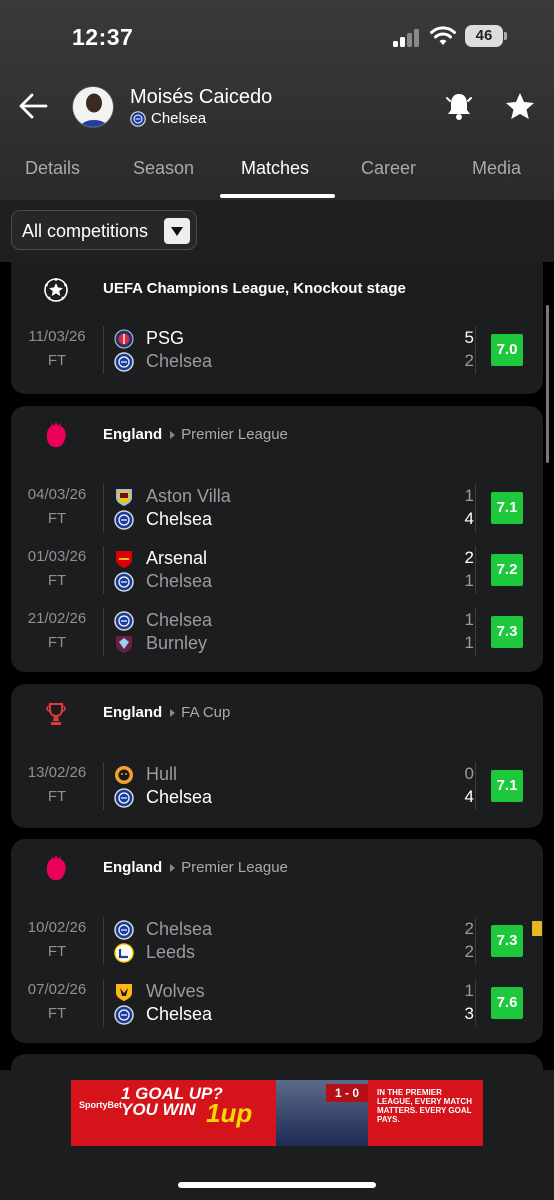 The height and width of the screenshot is (1200, 554). I want to click on home-team: PSG, so click(165, 338).